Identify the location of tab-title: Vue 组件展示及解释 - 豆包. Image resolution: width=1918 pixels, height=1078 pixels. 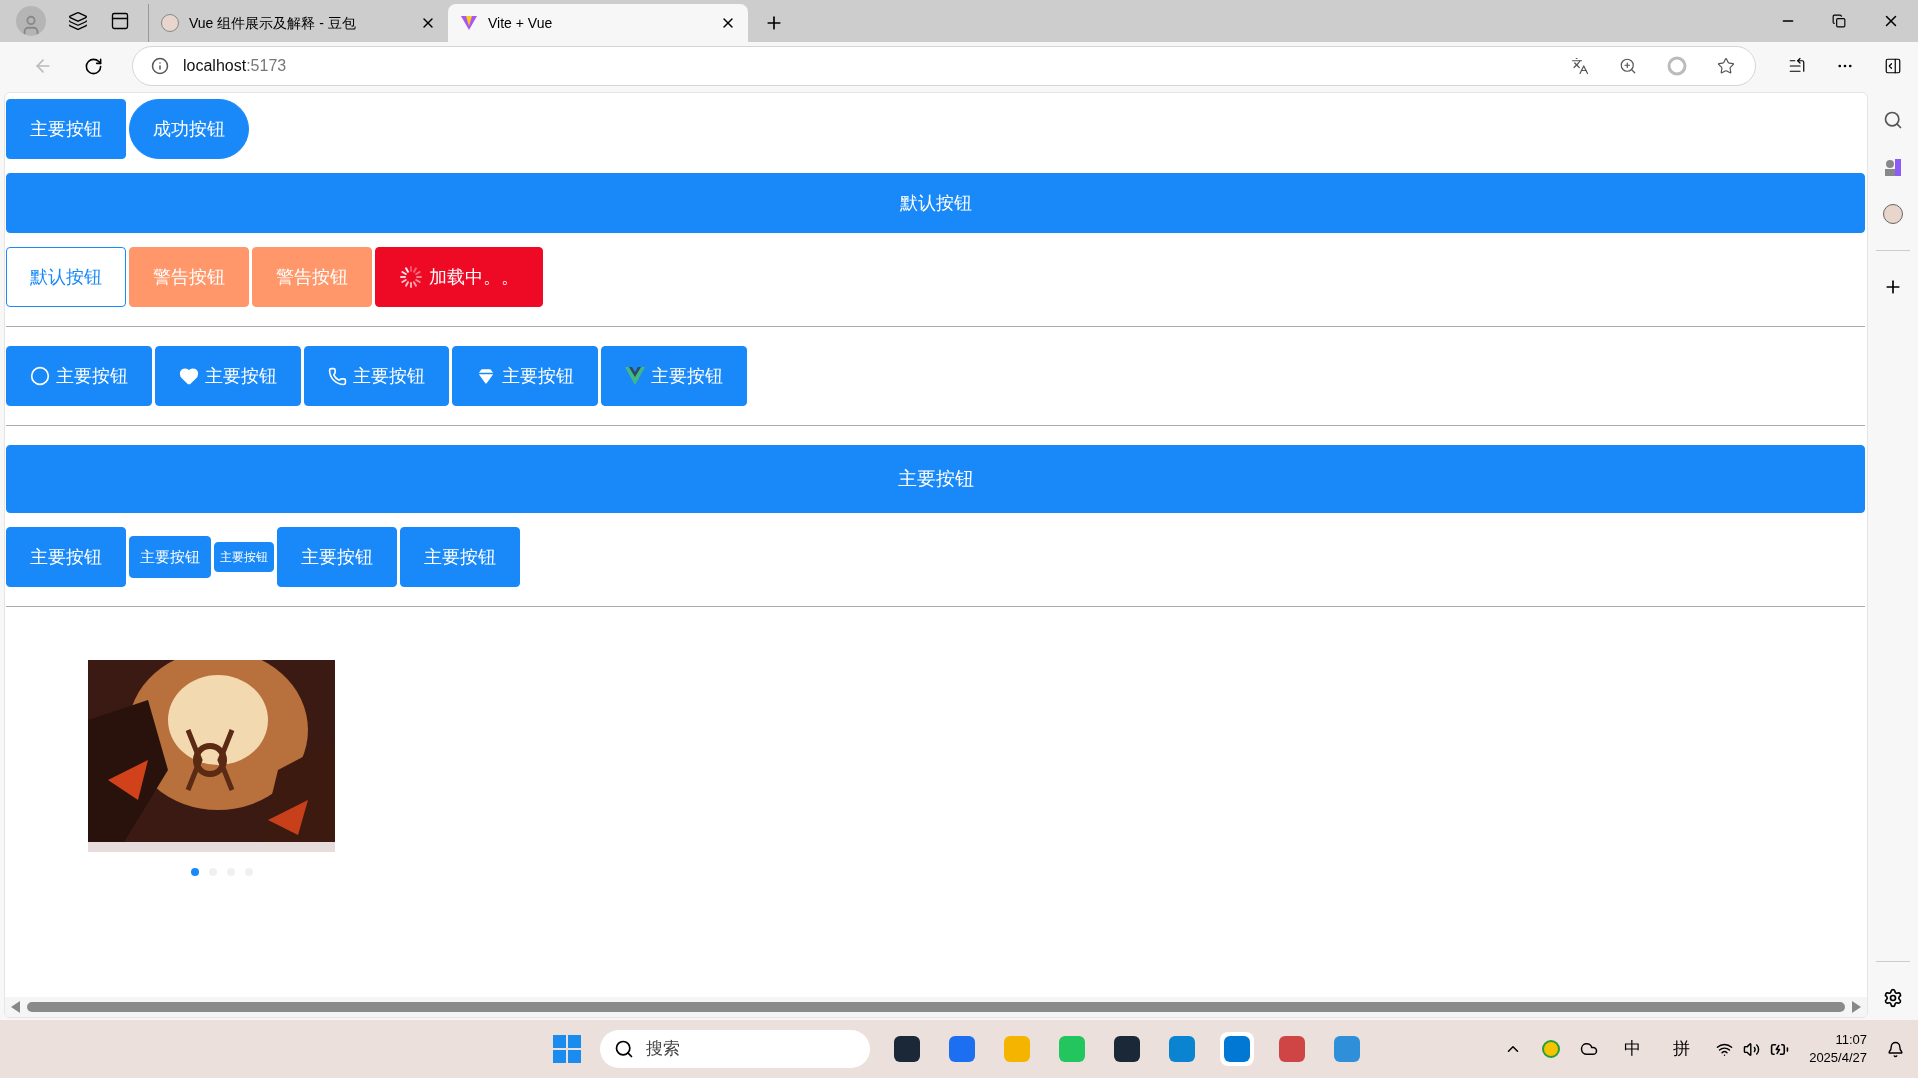
(273, 23).